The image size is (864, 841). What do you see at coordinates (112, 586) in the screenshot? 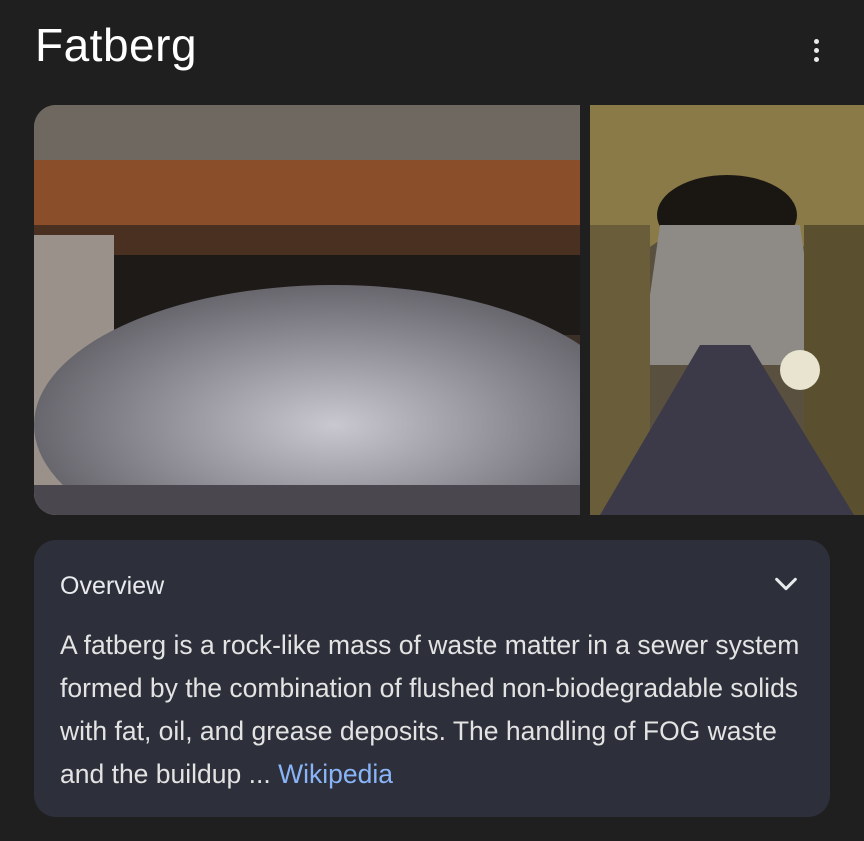
I see `overview-heading: Overview` at bounding box center [112, 586].